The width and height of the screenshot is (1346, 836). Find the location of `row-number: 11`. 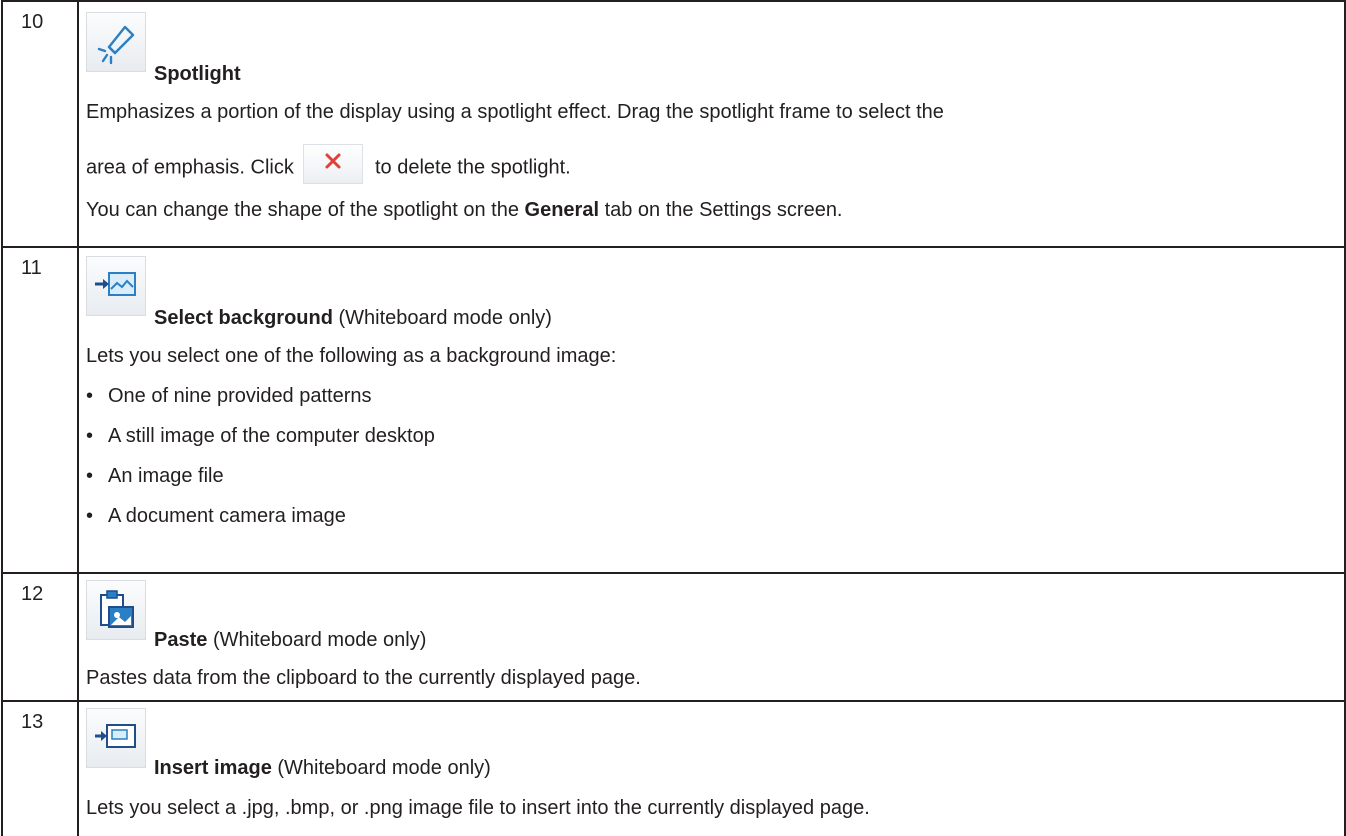

row-number: 11 is located at coordinates (31, 268).